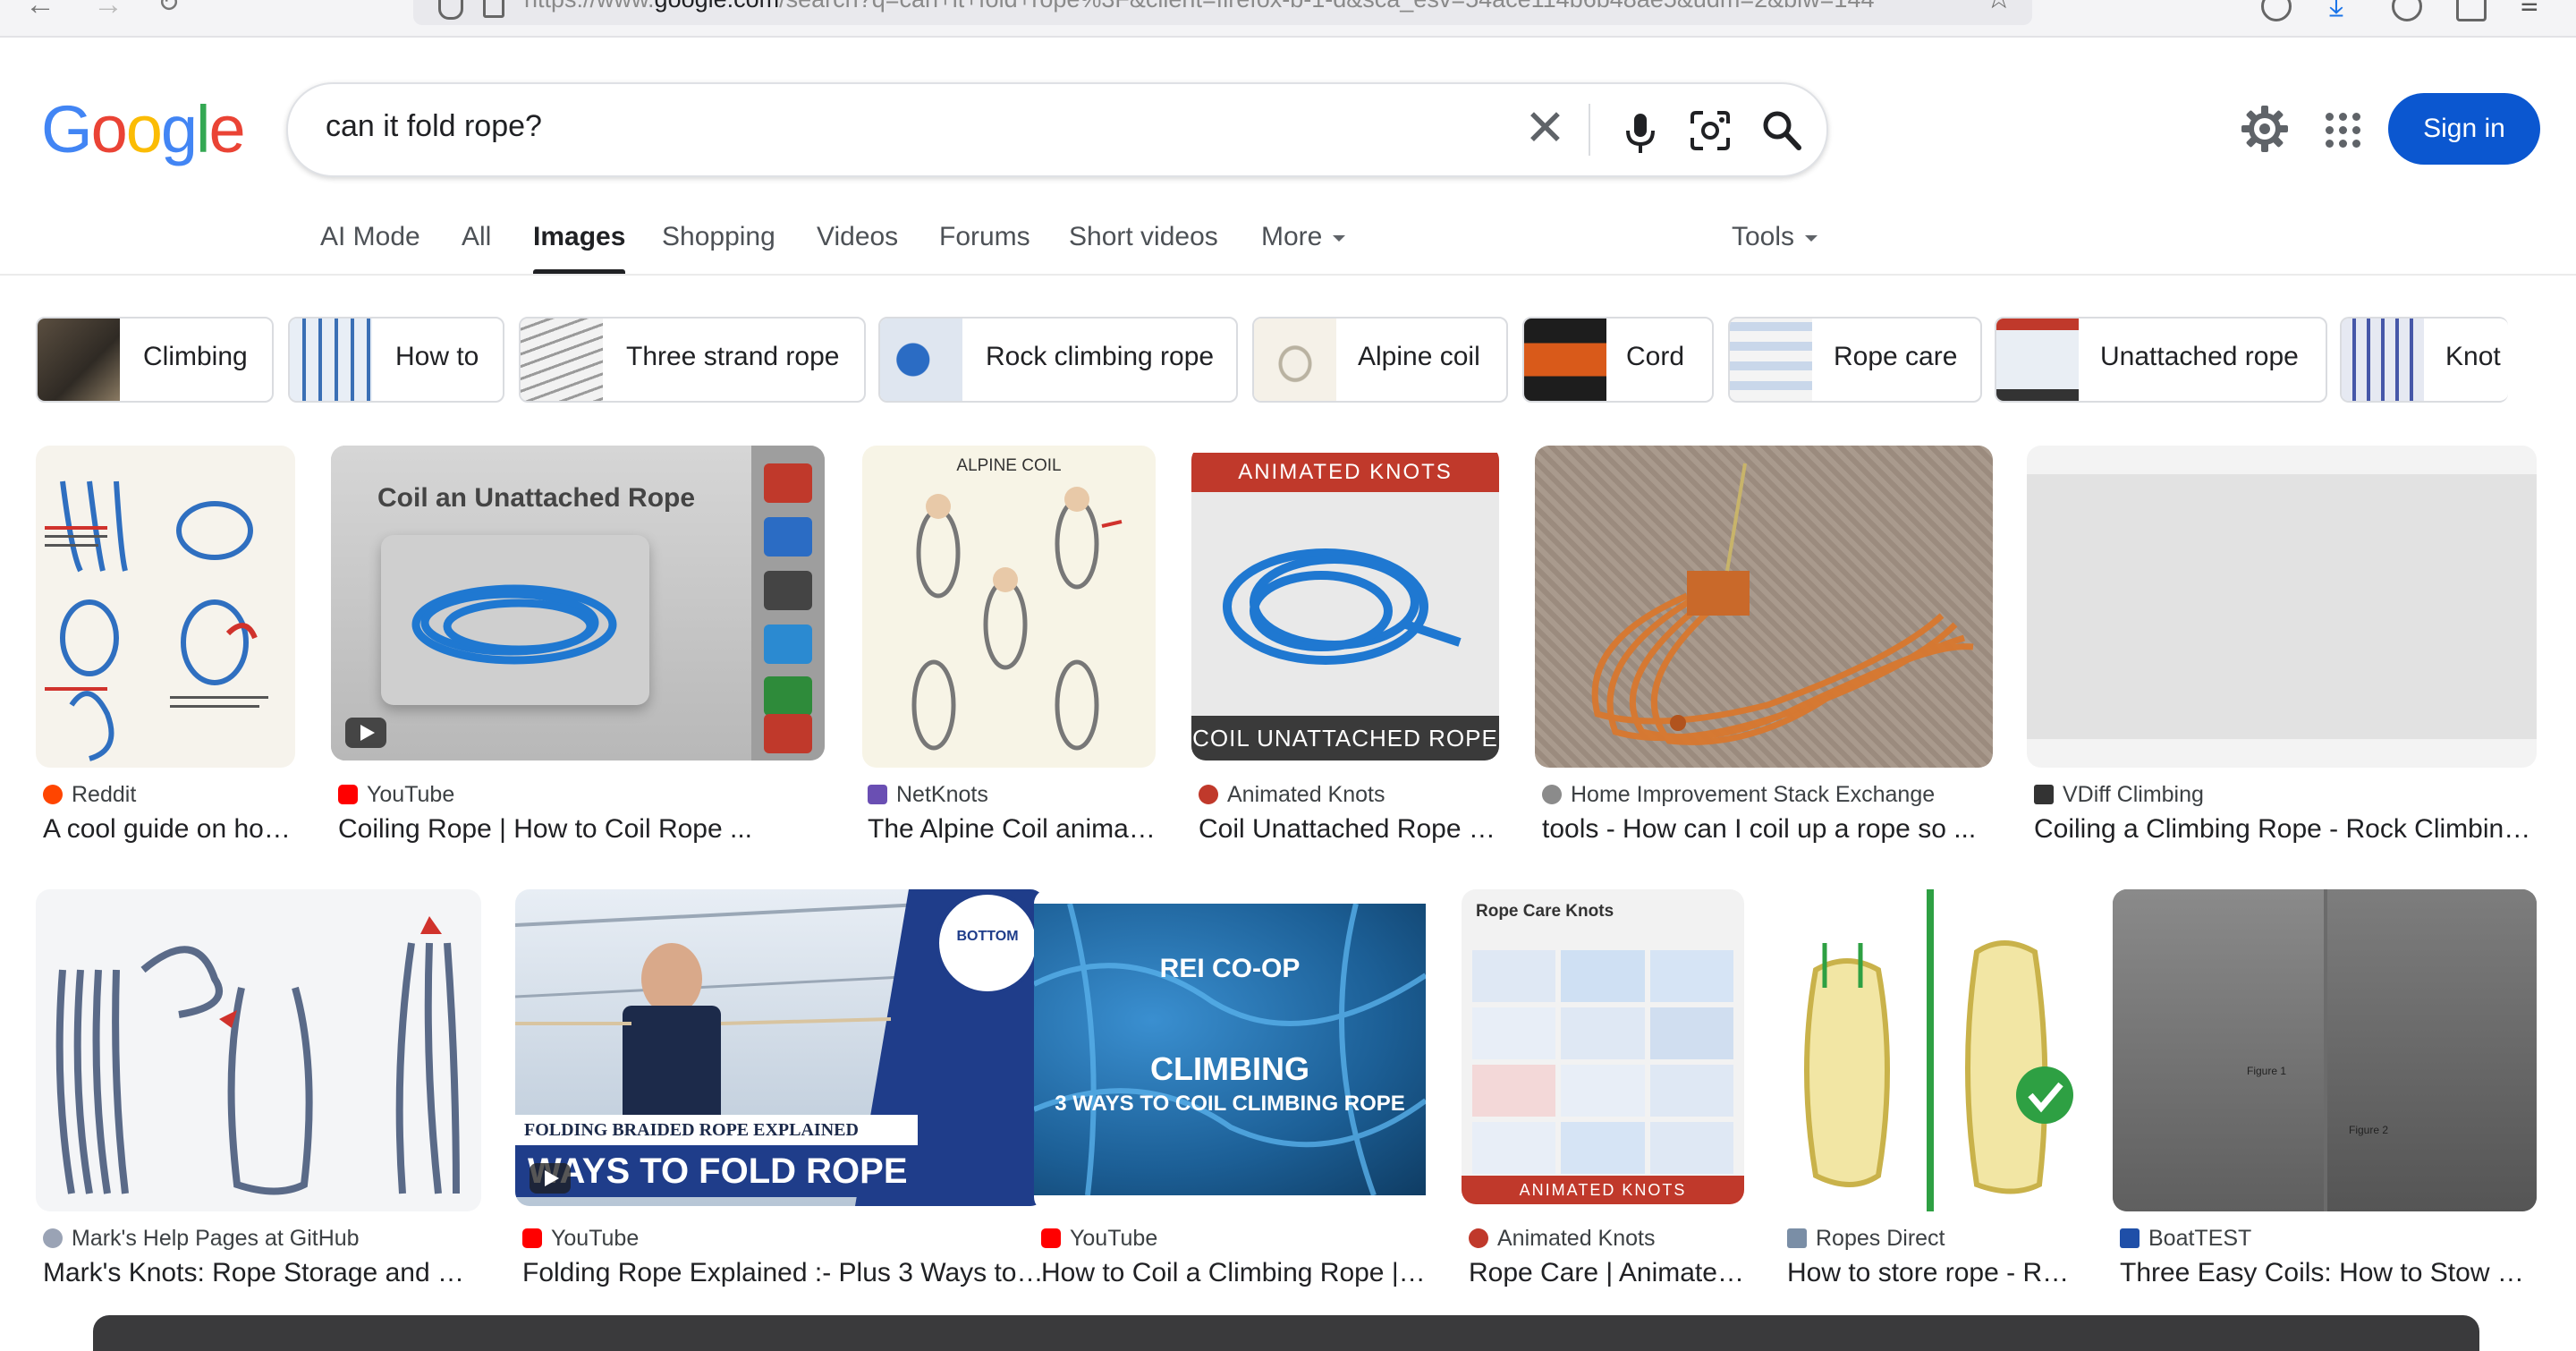 The height and width of the screenshot is (1351, 2576). What do you see at coordinates (2336, 12) in the screenshot?
I see `download-icon: ⤓` at bounding box center [2336, 12].